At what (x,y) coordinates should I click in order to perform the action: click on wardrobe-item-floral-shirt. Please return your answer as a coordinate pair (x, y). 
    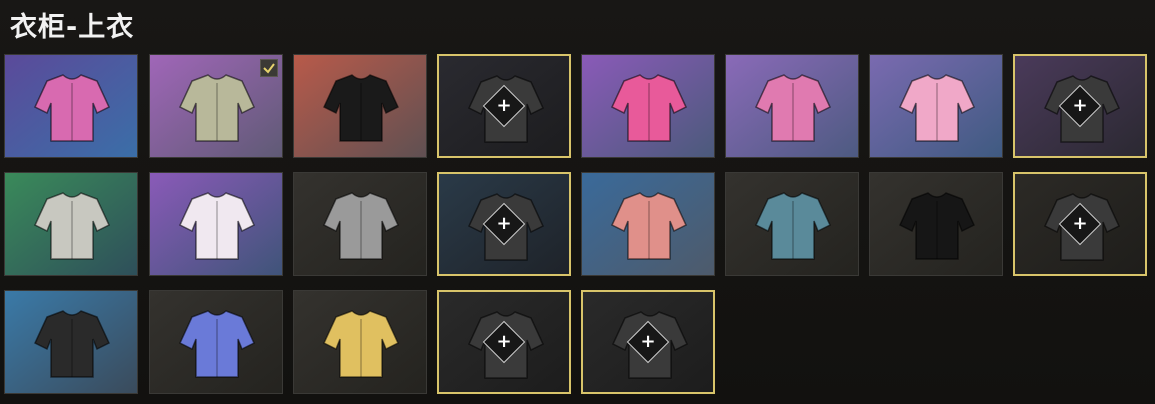
    Looking at the image, I should click on (792, 224).